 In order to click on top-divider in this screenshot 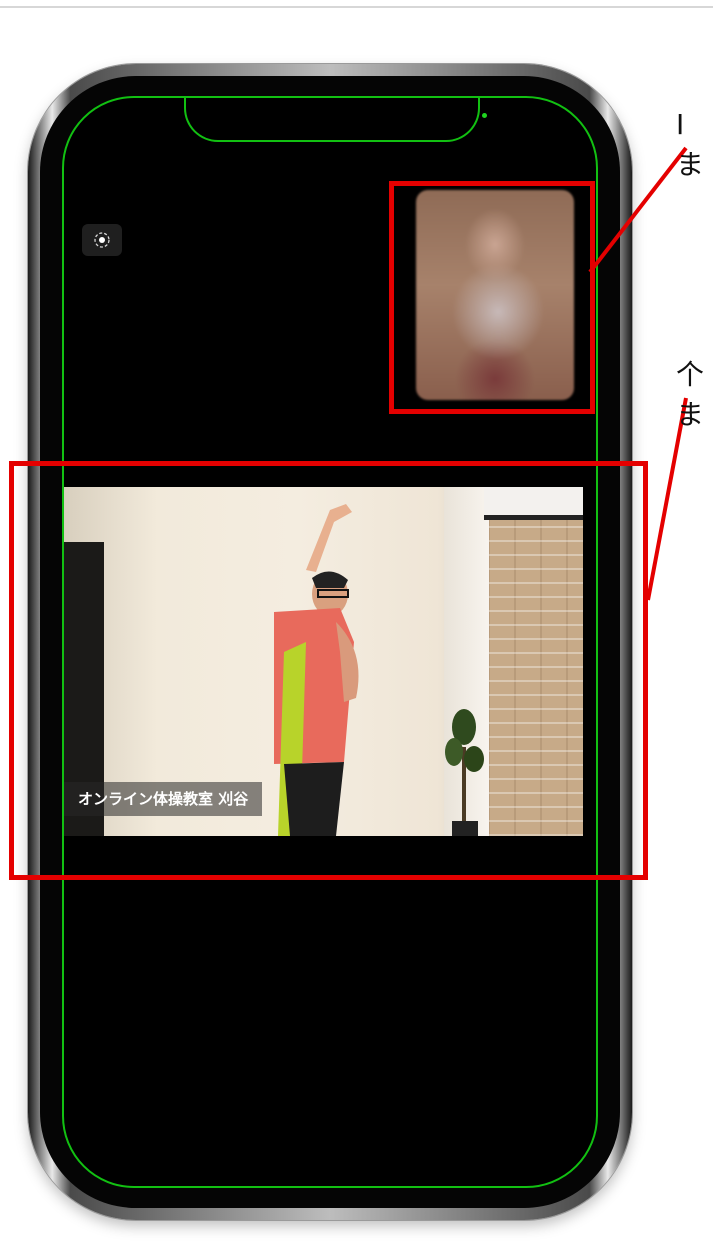, I will do `click(356, 7)`.